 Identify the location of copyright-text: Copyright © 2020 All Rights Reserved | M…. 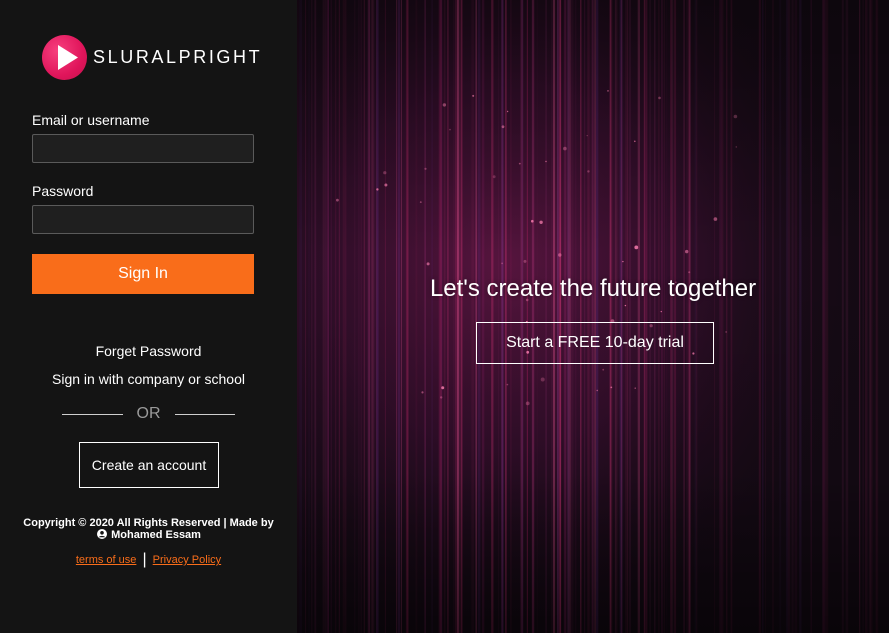
(148, 529).